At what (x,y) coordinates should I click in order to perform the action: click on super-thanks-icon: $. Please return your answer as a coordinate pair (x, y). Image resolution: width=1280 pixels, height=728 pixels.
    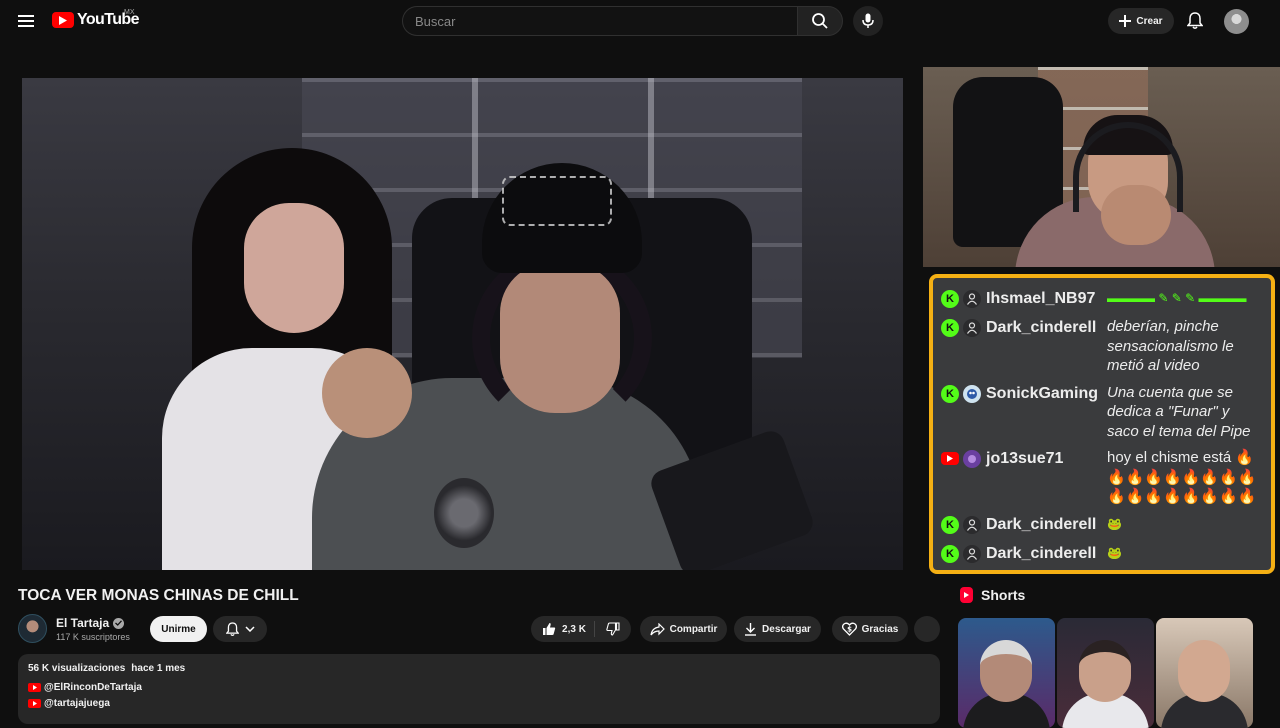
    Looking at the image, I should click on (849, 629).